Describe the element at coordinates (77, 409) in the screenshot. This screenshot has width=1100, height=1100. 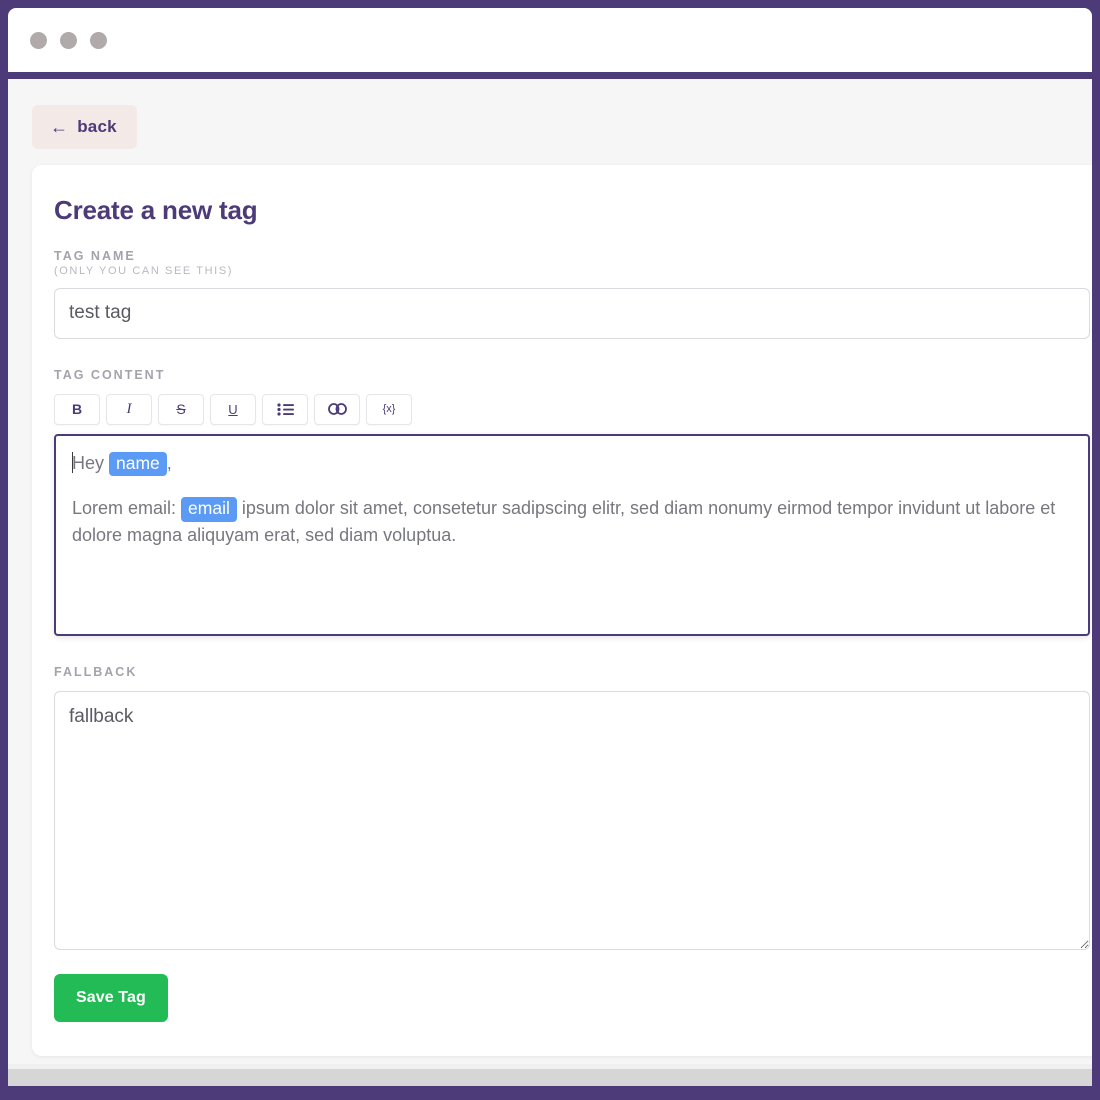
I see `bold-icon: B` at that location.